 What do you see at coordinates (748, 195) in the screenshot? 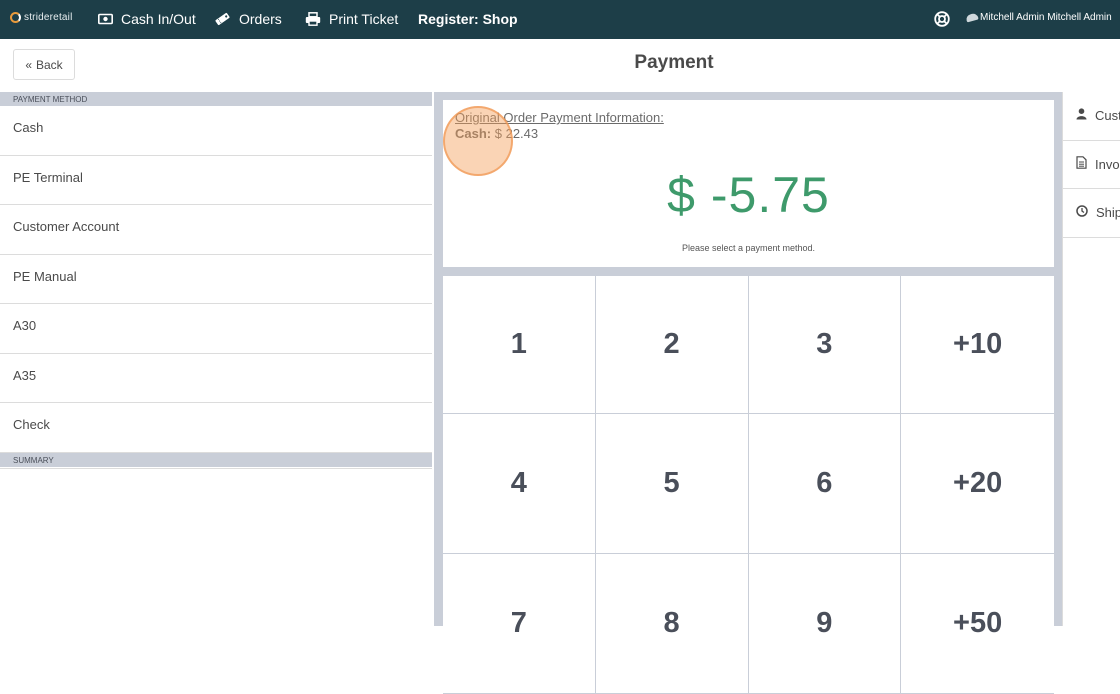
I see `amount-due: $ -5.75` at bounding box center [748, 195].